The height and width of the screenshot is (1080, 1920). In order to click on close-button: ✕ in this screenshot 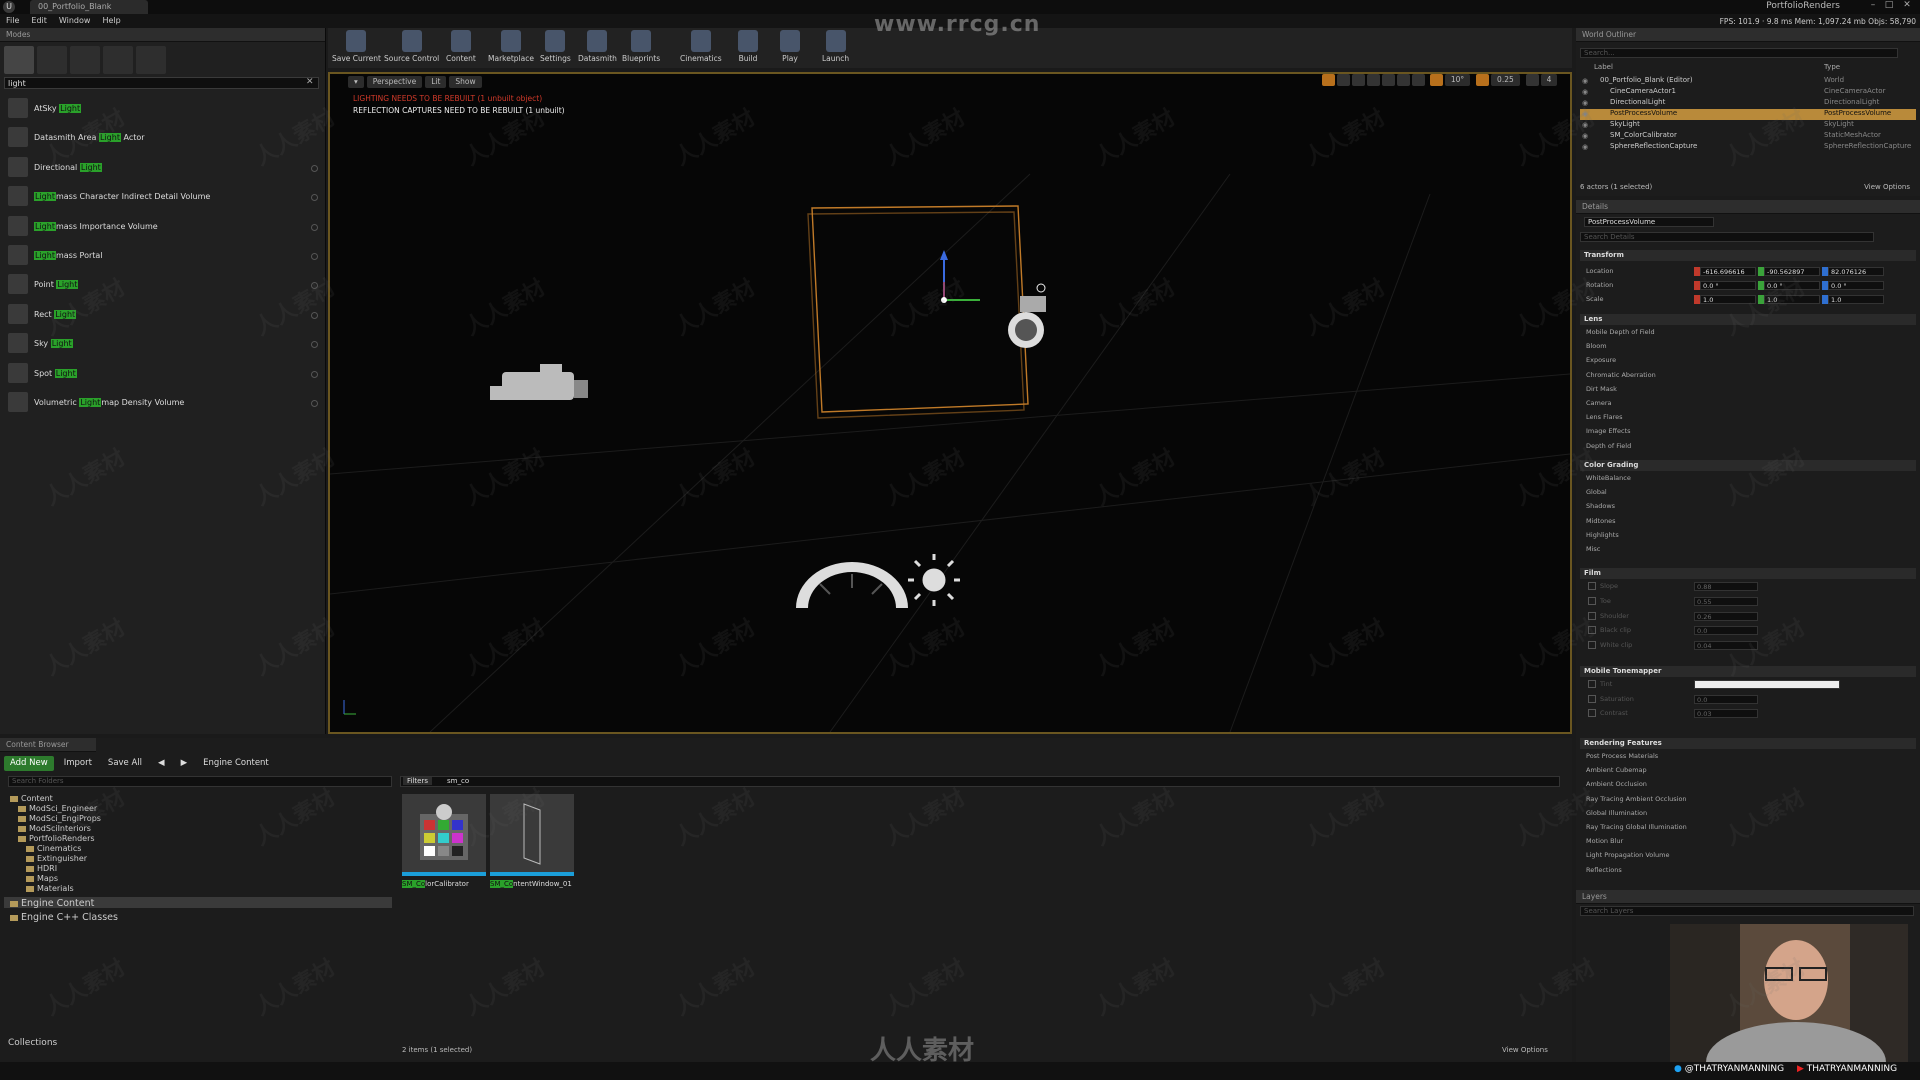, I will do `click(1907, 6)`.